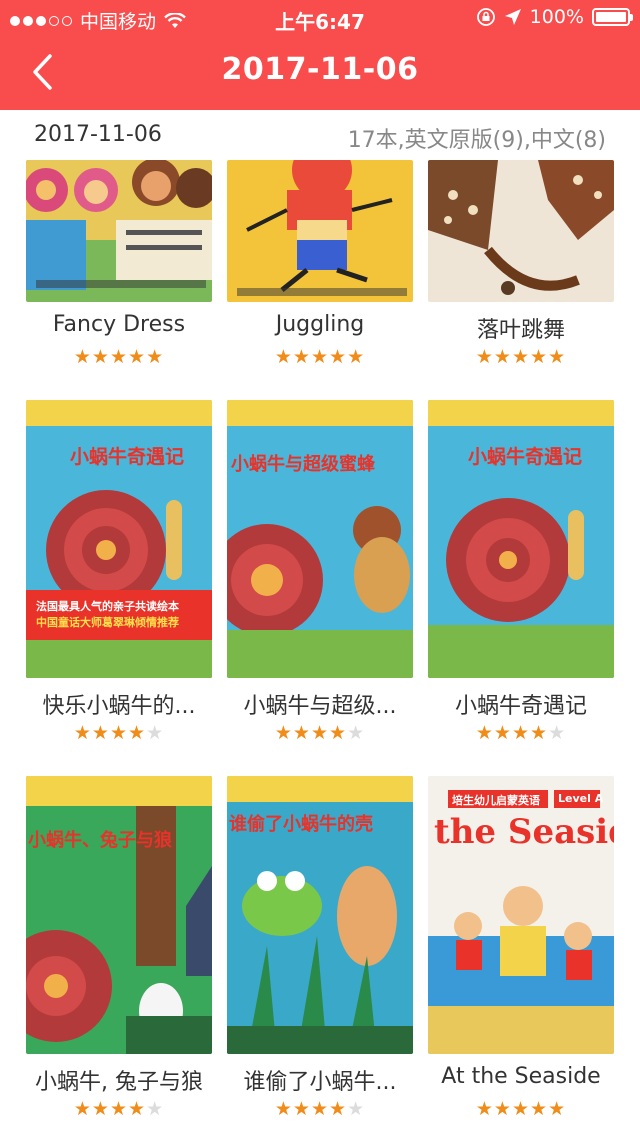 The height and width of the screenshot is (1138, 640). What do you see at coordinates (524, 832) in the screenshot?
I see `cover-title: the Seaside` at bounding box center [524, 832].